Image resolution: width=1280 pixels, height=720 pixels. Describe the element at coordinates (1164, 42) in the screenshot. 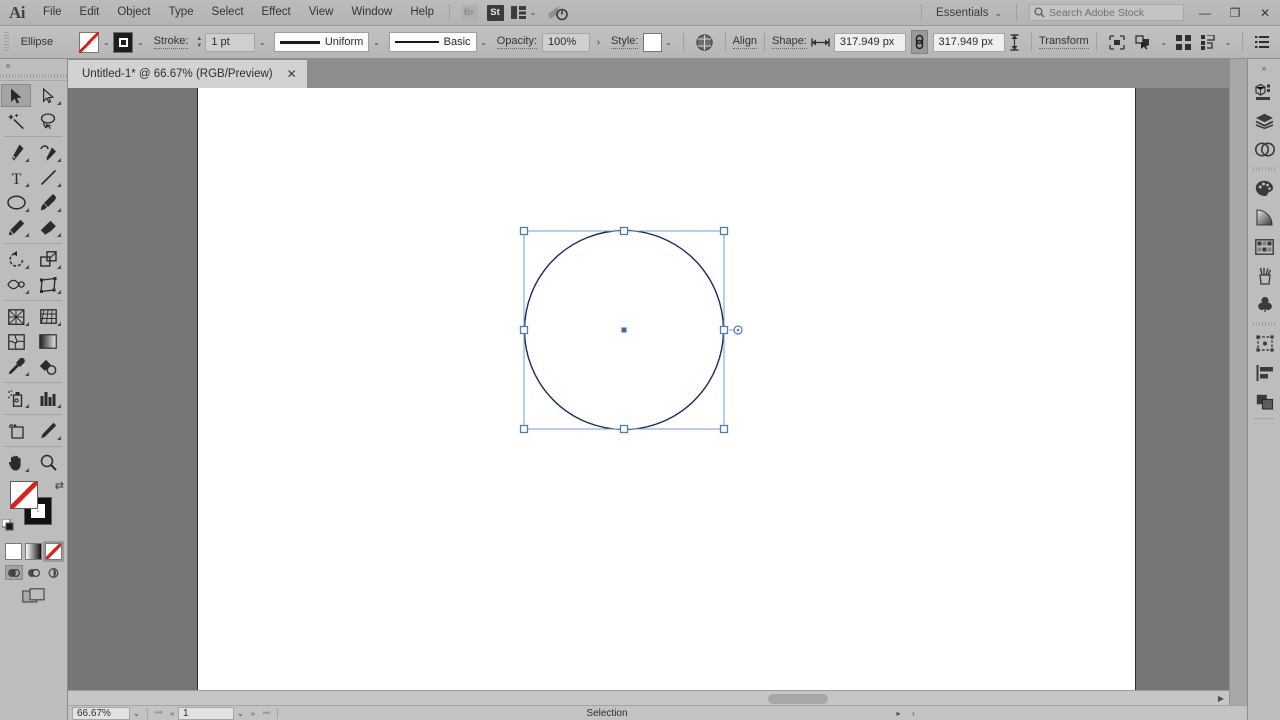

I see `select-similar-chevron-down-icon: ⌄` at that location.